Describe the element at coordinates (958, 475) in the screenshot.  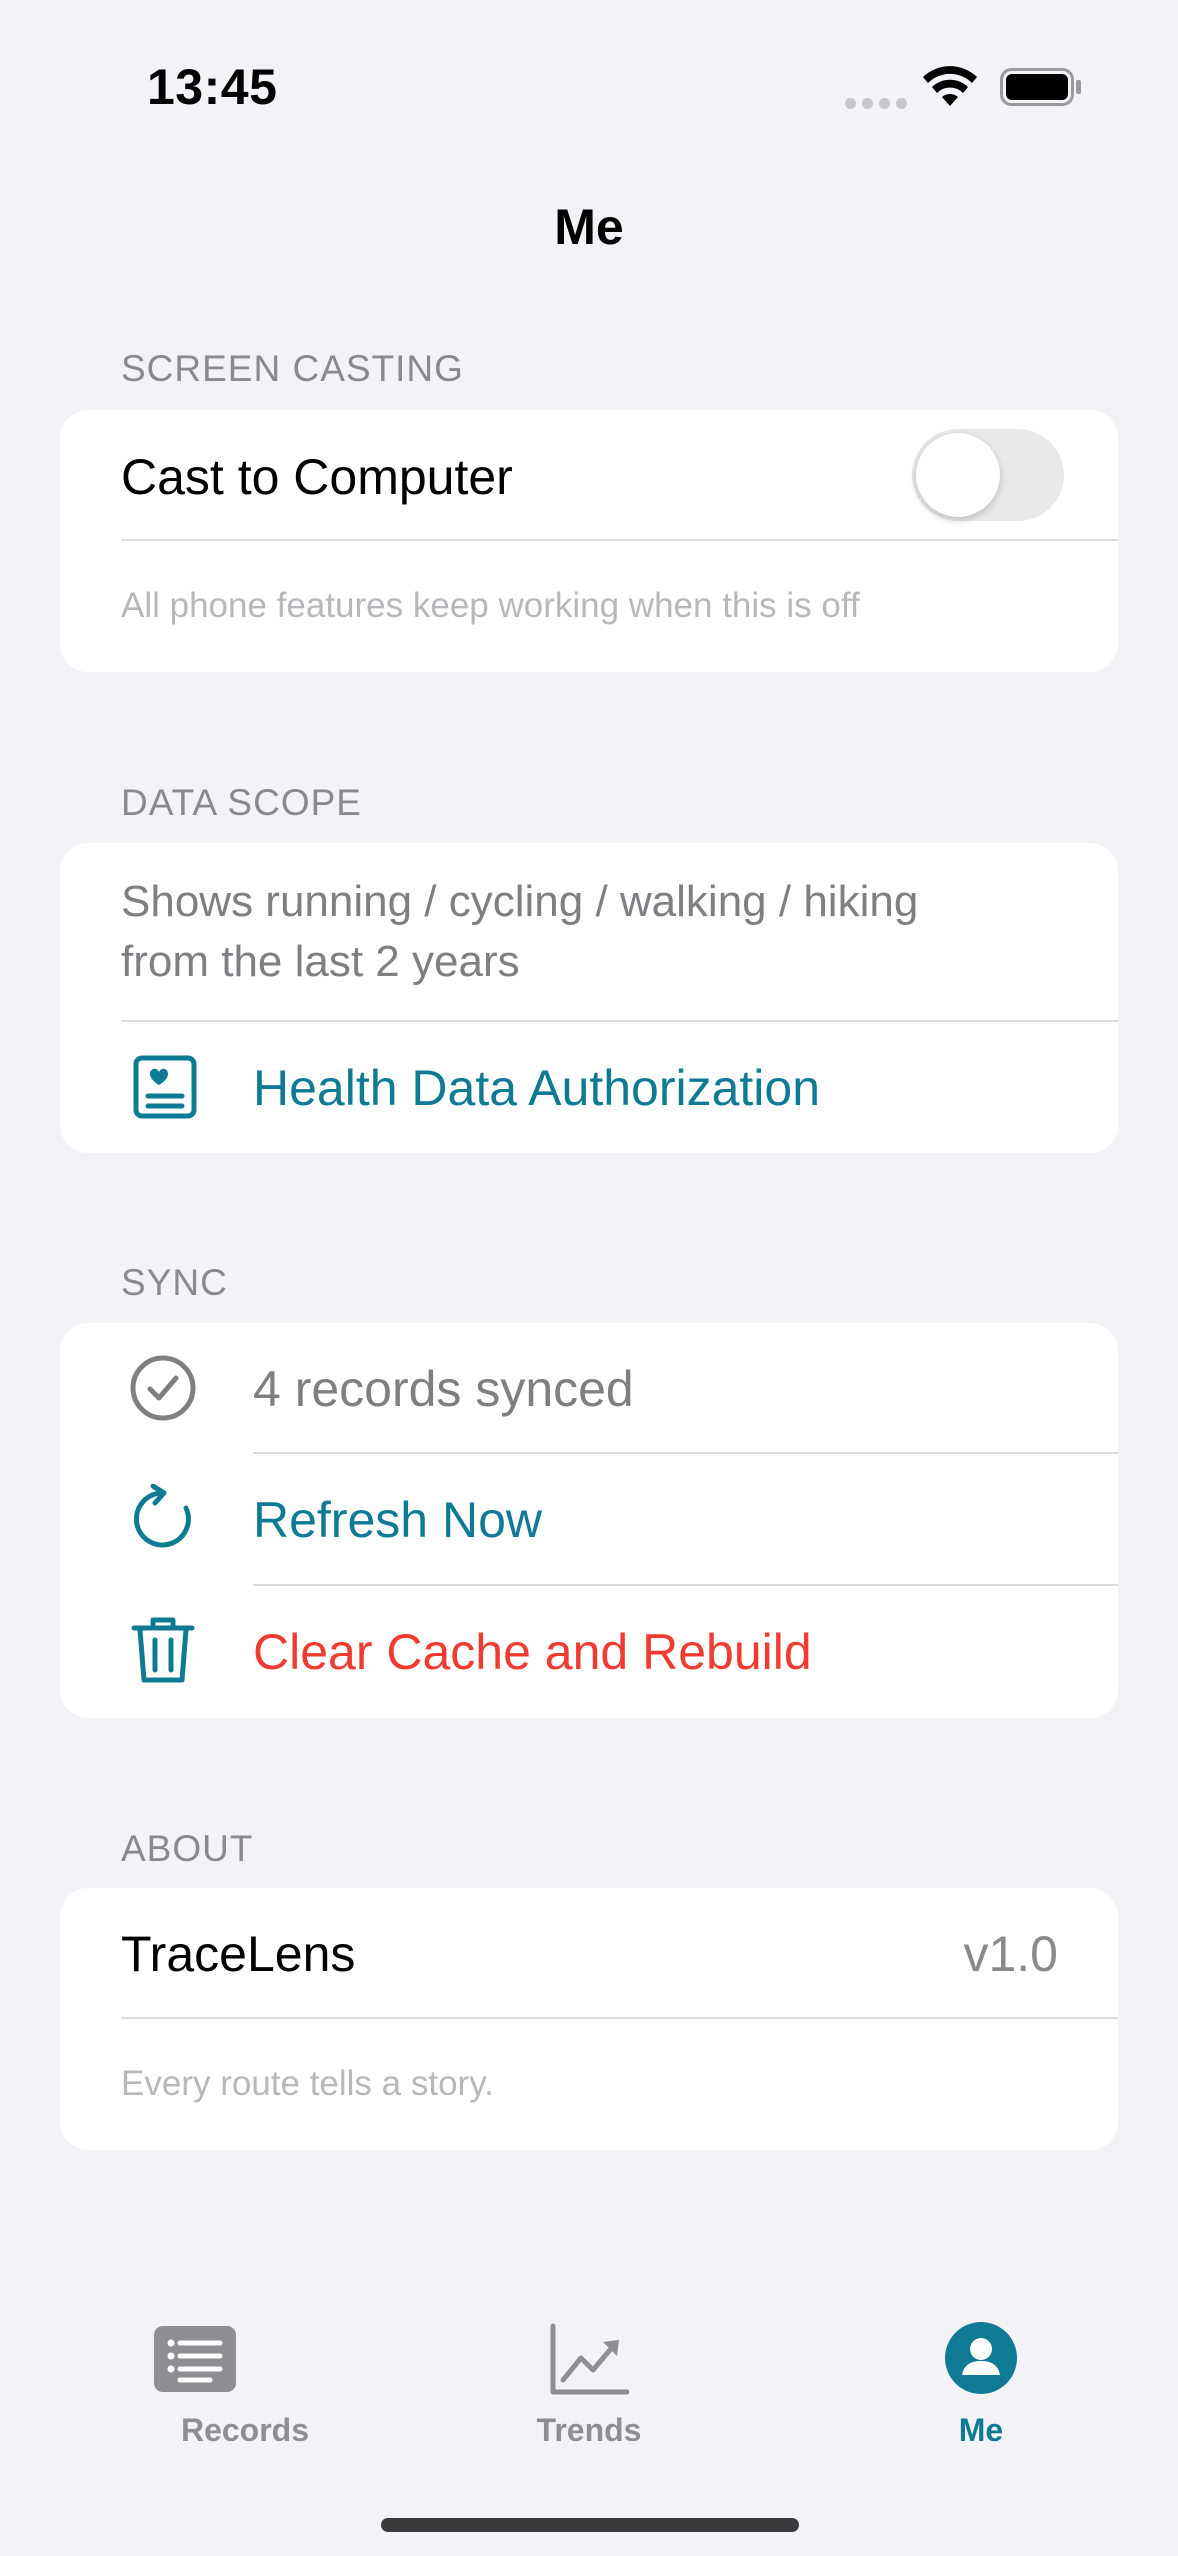
I see `toggle-knob` at that location.